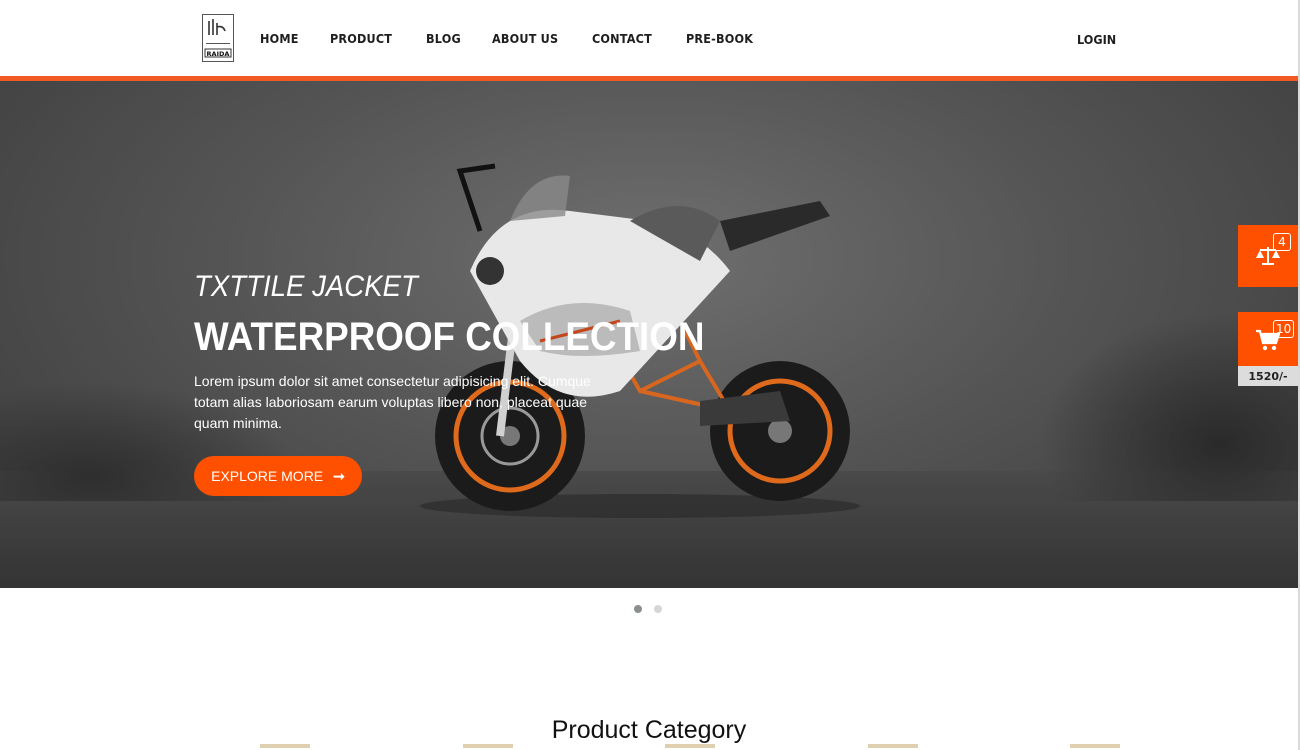 The image size is (1300, 750). Describe the element at coordinates (719, 38) in the screenshot. I see `nav-pre-book: PRE-BOOK` at that location.